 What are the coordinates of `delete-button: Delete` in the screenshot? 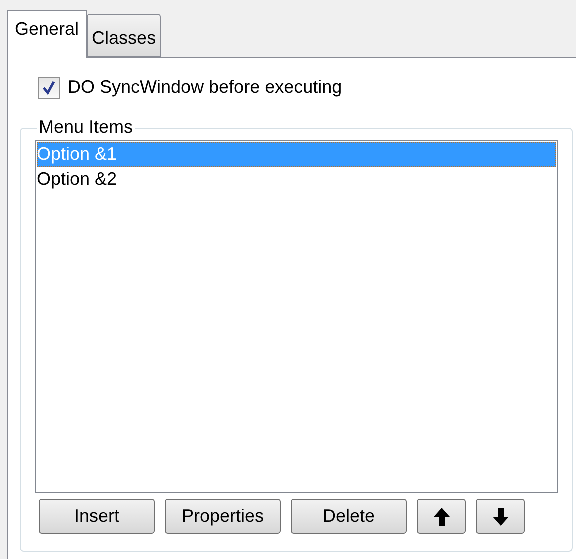 It's located at (349, 516).